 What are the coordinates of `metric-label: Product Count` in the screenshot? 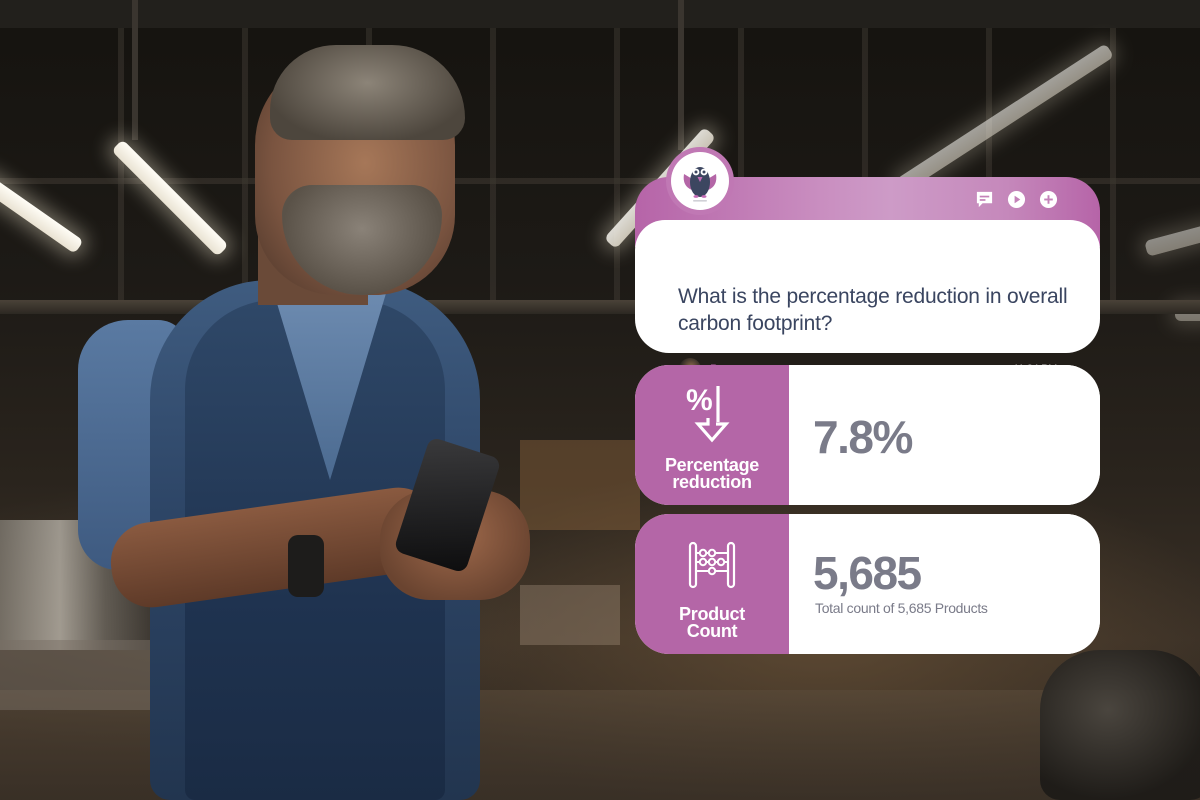 It's located at (712, 623).